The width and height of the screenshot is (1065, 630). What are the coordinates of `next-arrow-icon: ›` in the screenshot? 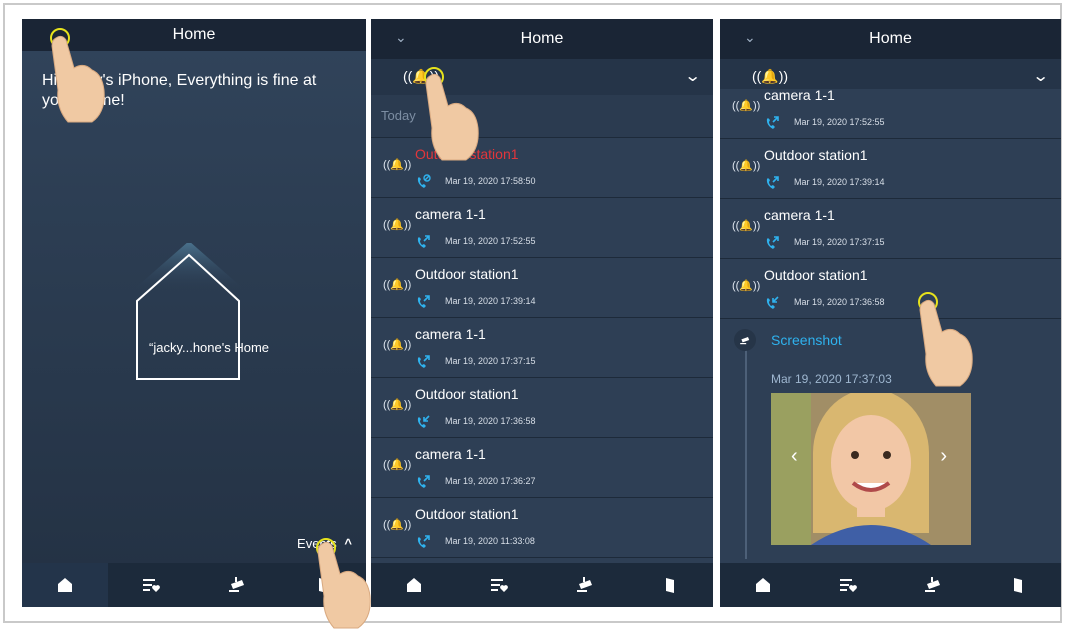 It's located at (943, 456).